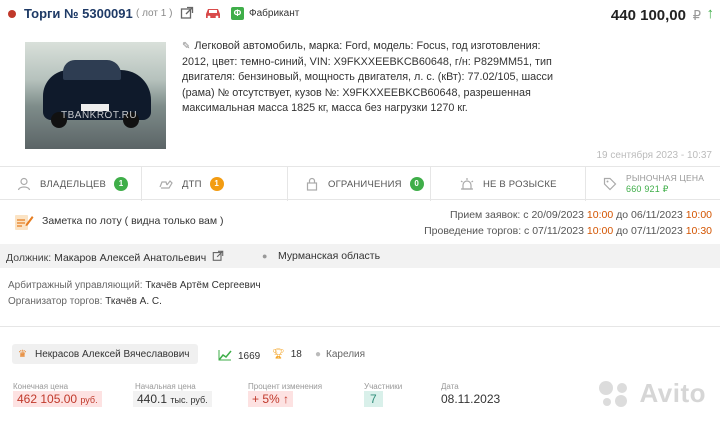 The width and height of the screenshot is (720, 421). Describe the element at coordinates (213, 13) in the screenshot. I see `car-icon` at that location.